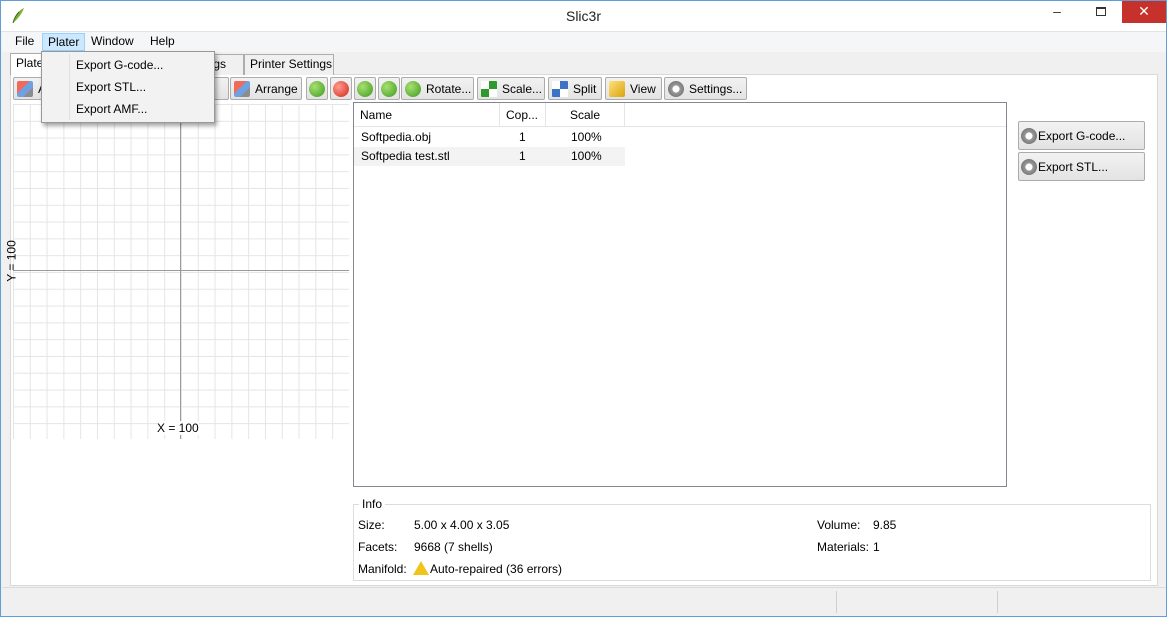 The image size is (1167, 617). I want to click on column-name: Name, so click(427, 115).